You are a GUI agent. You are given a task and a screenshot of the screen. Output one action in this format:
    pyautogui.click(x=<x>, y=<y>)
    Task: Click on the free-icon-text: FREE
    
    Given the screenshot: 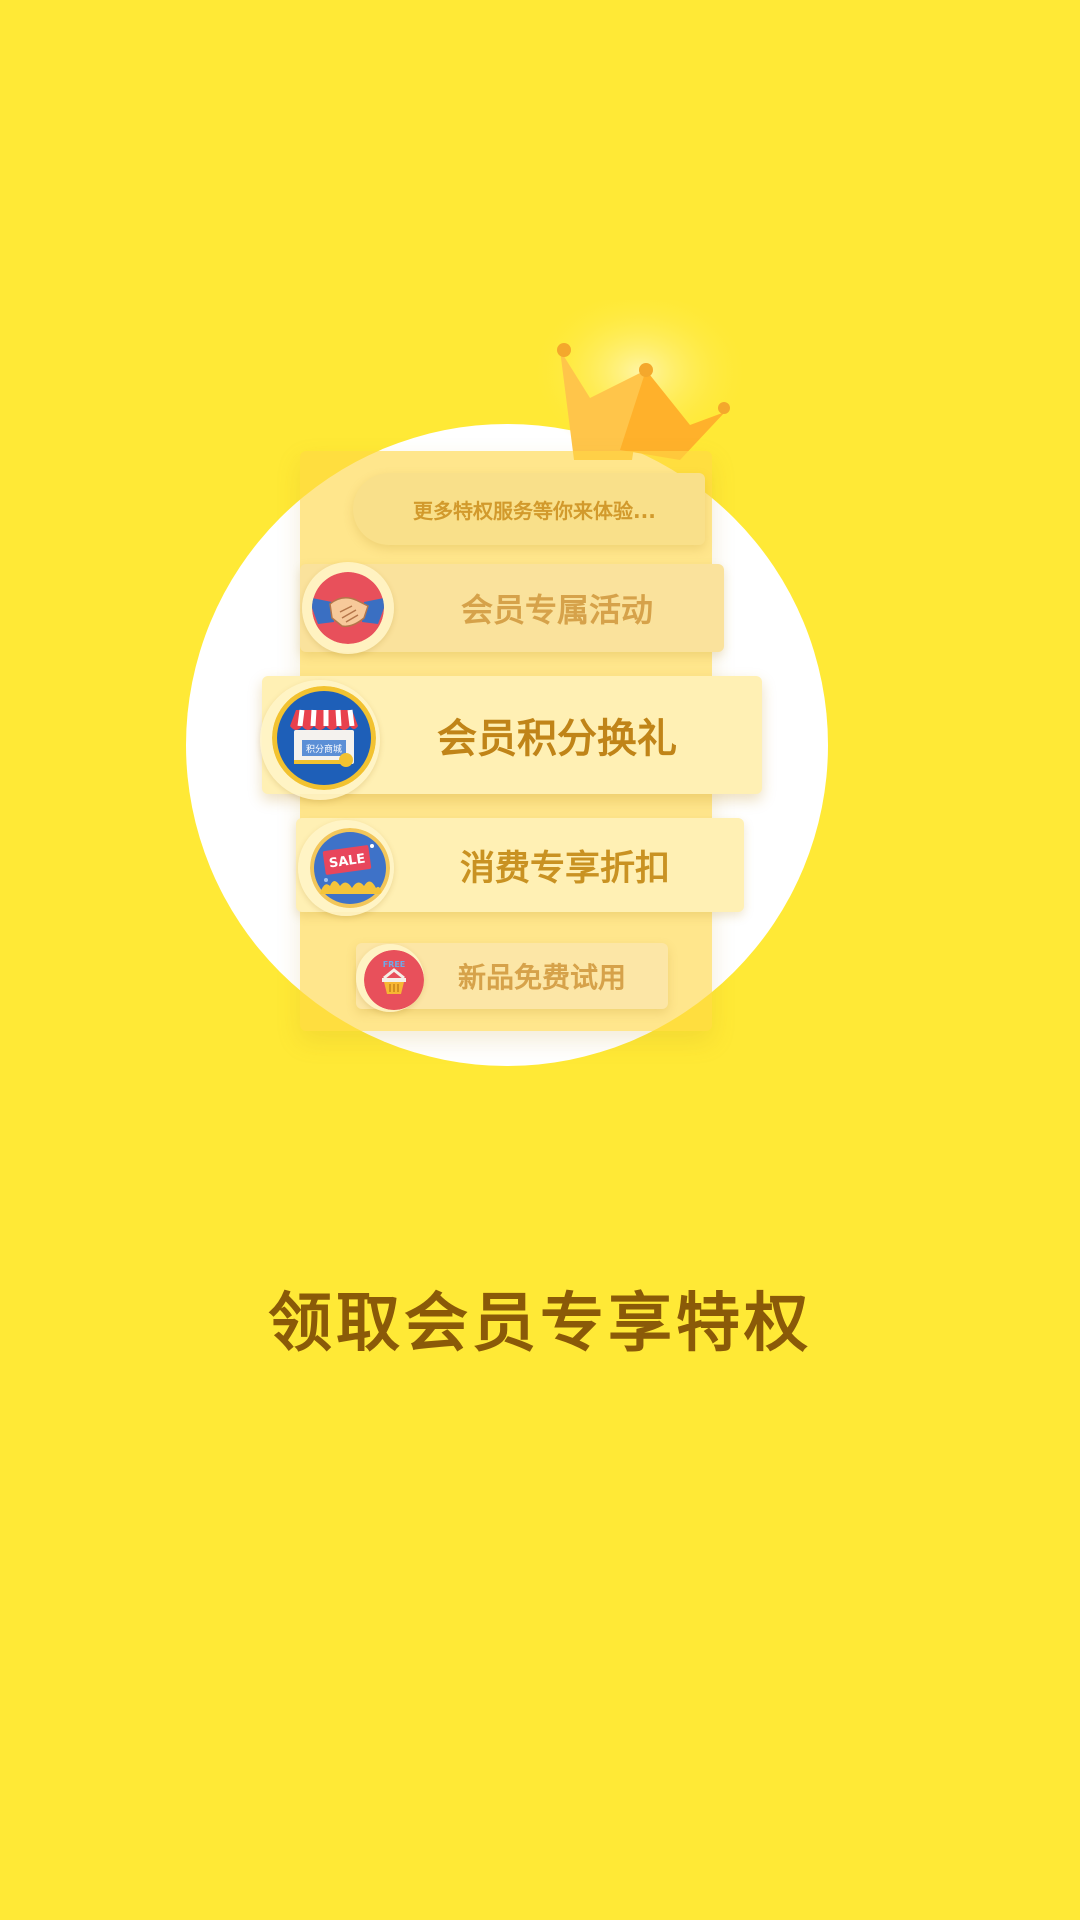 What is the action you would take?
    pyautogui.click(x=394, y=964)
    